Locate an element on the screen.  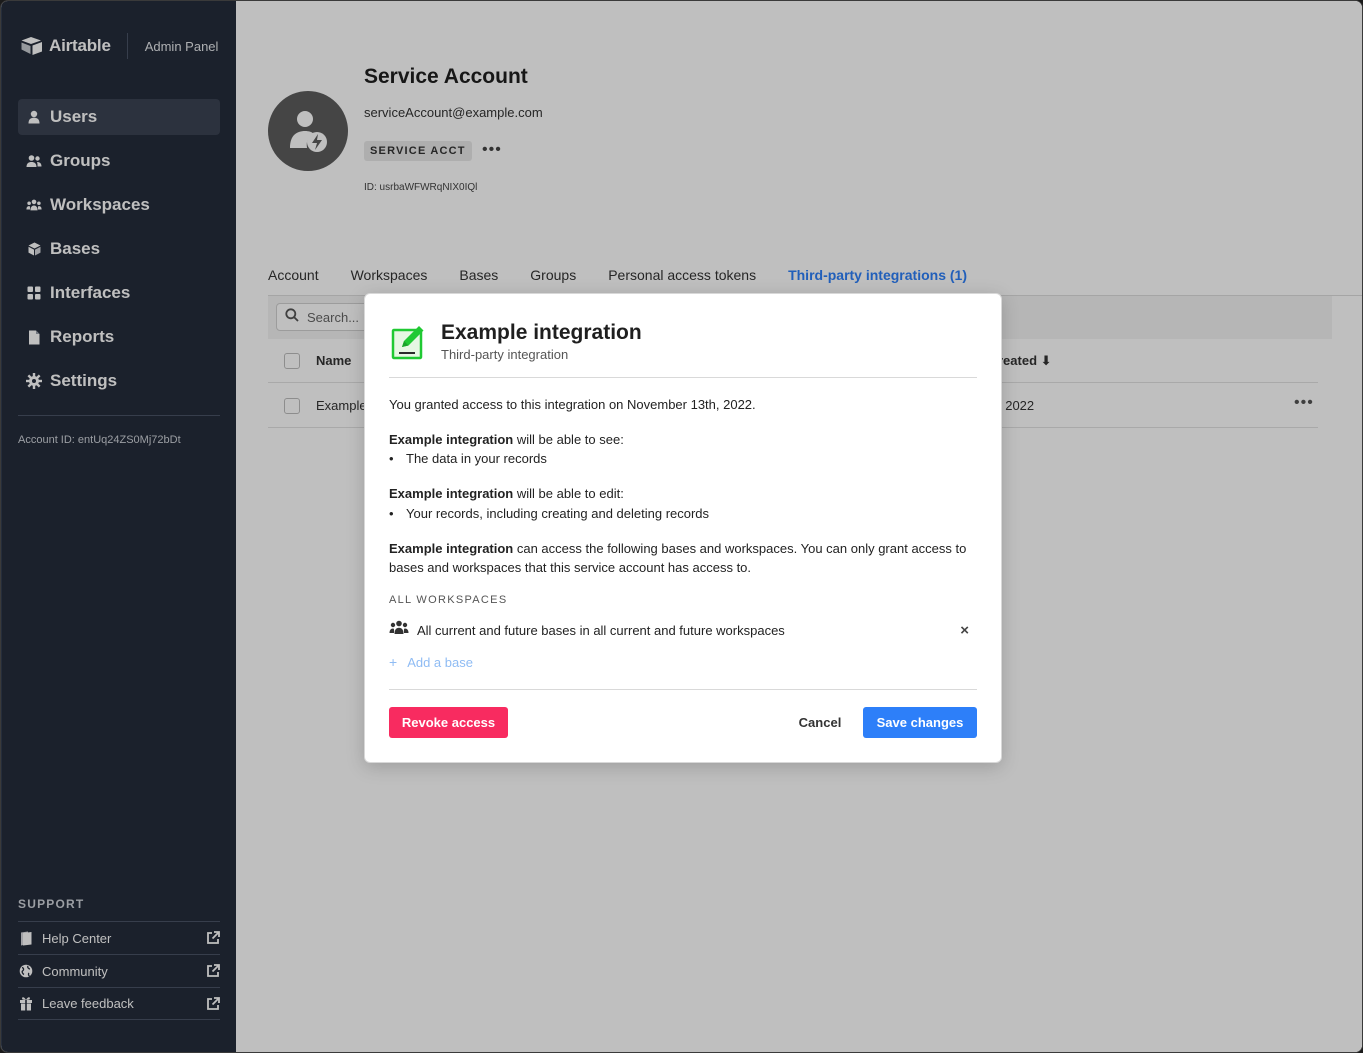
dialog-divider is located at coordinates (683, 377).